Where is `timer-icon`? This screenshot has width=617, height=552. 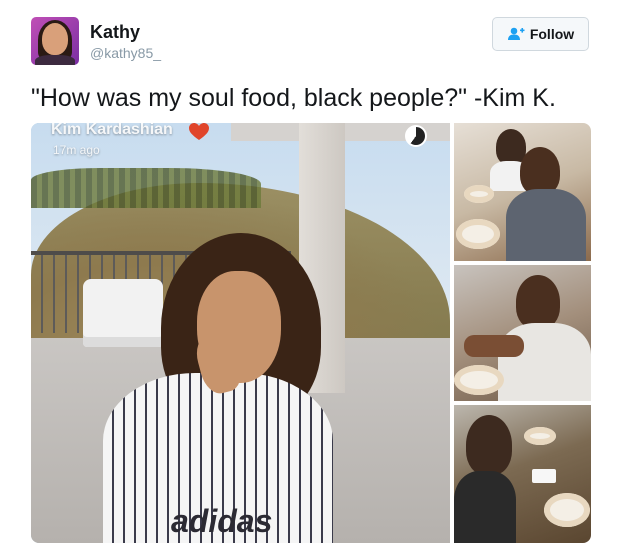 timer-icon is located at coordinates (416, 136).